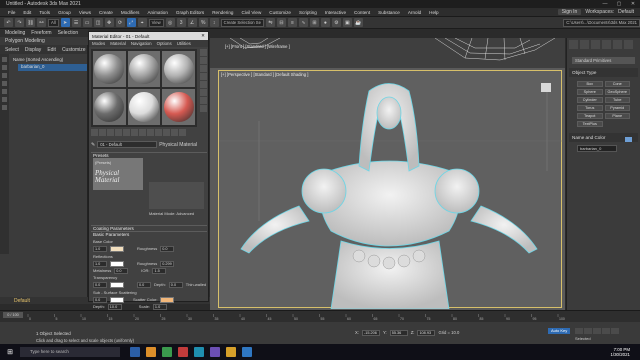  Describe the element at coordinates (619, 4) in the screenshot. I see `maximize-button: ▢` at that location.